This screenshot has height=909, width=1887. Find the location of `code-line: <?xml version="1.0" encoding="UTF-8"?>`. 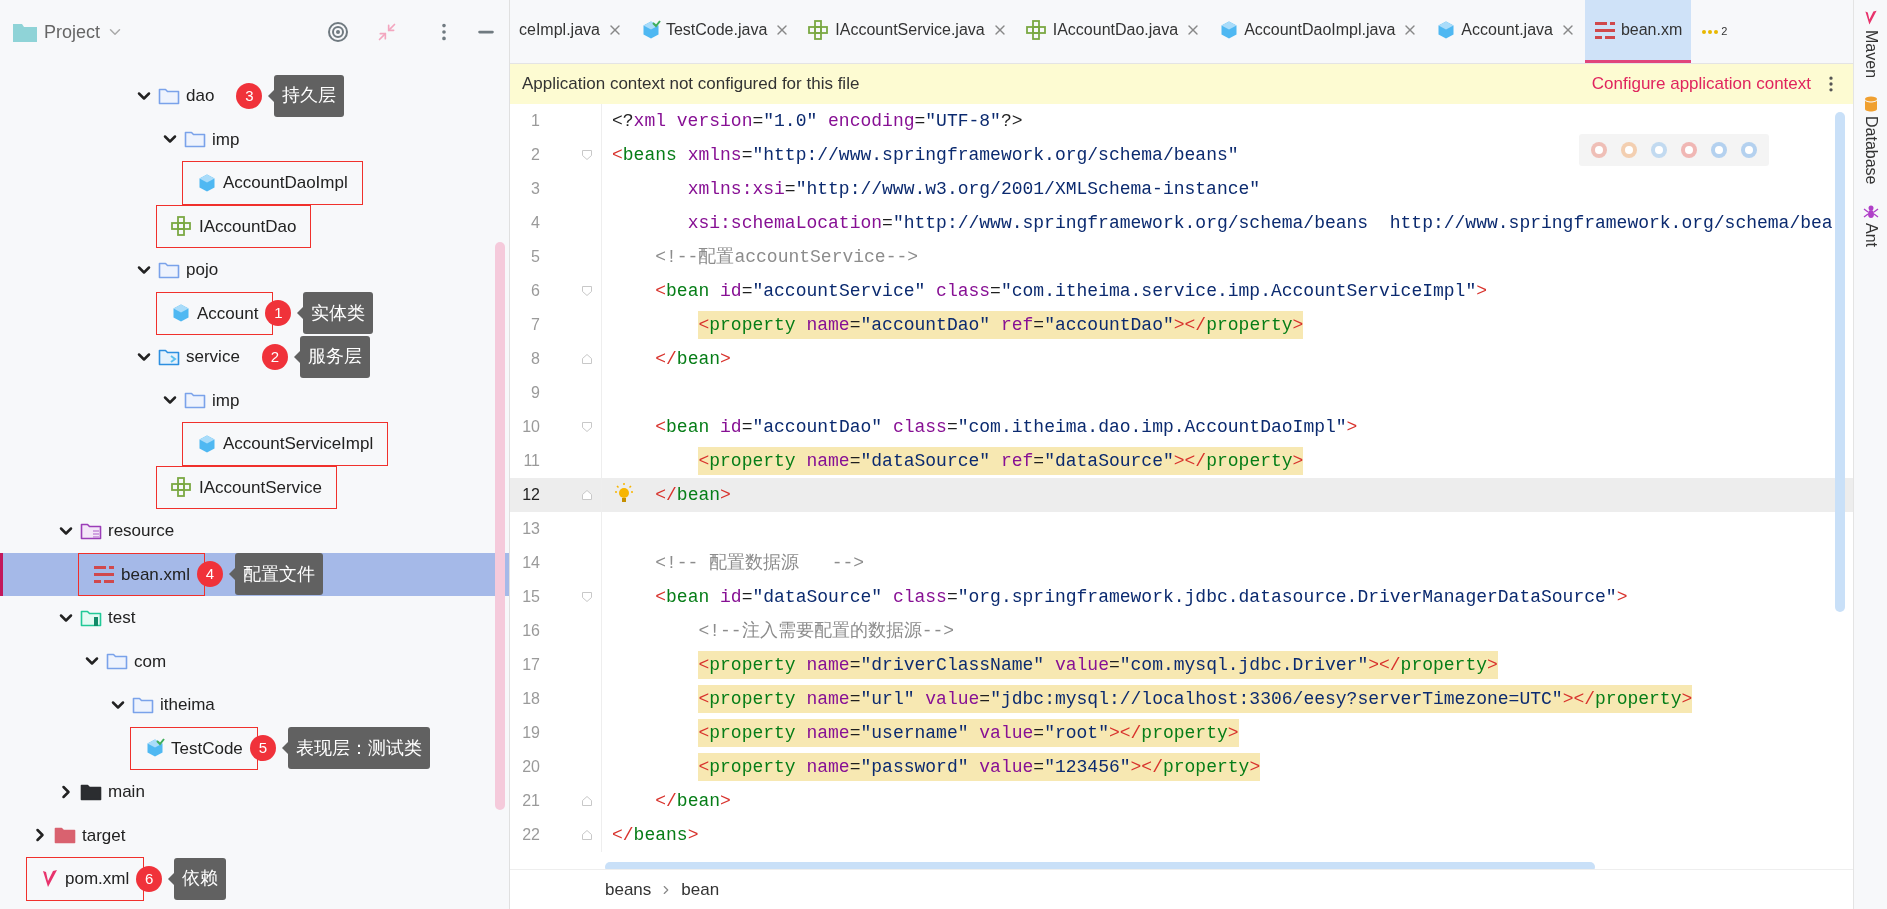

code-line: <?xml version="1.0" encoding="UTF-8"?> is located at coordinates (817, 121).